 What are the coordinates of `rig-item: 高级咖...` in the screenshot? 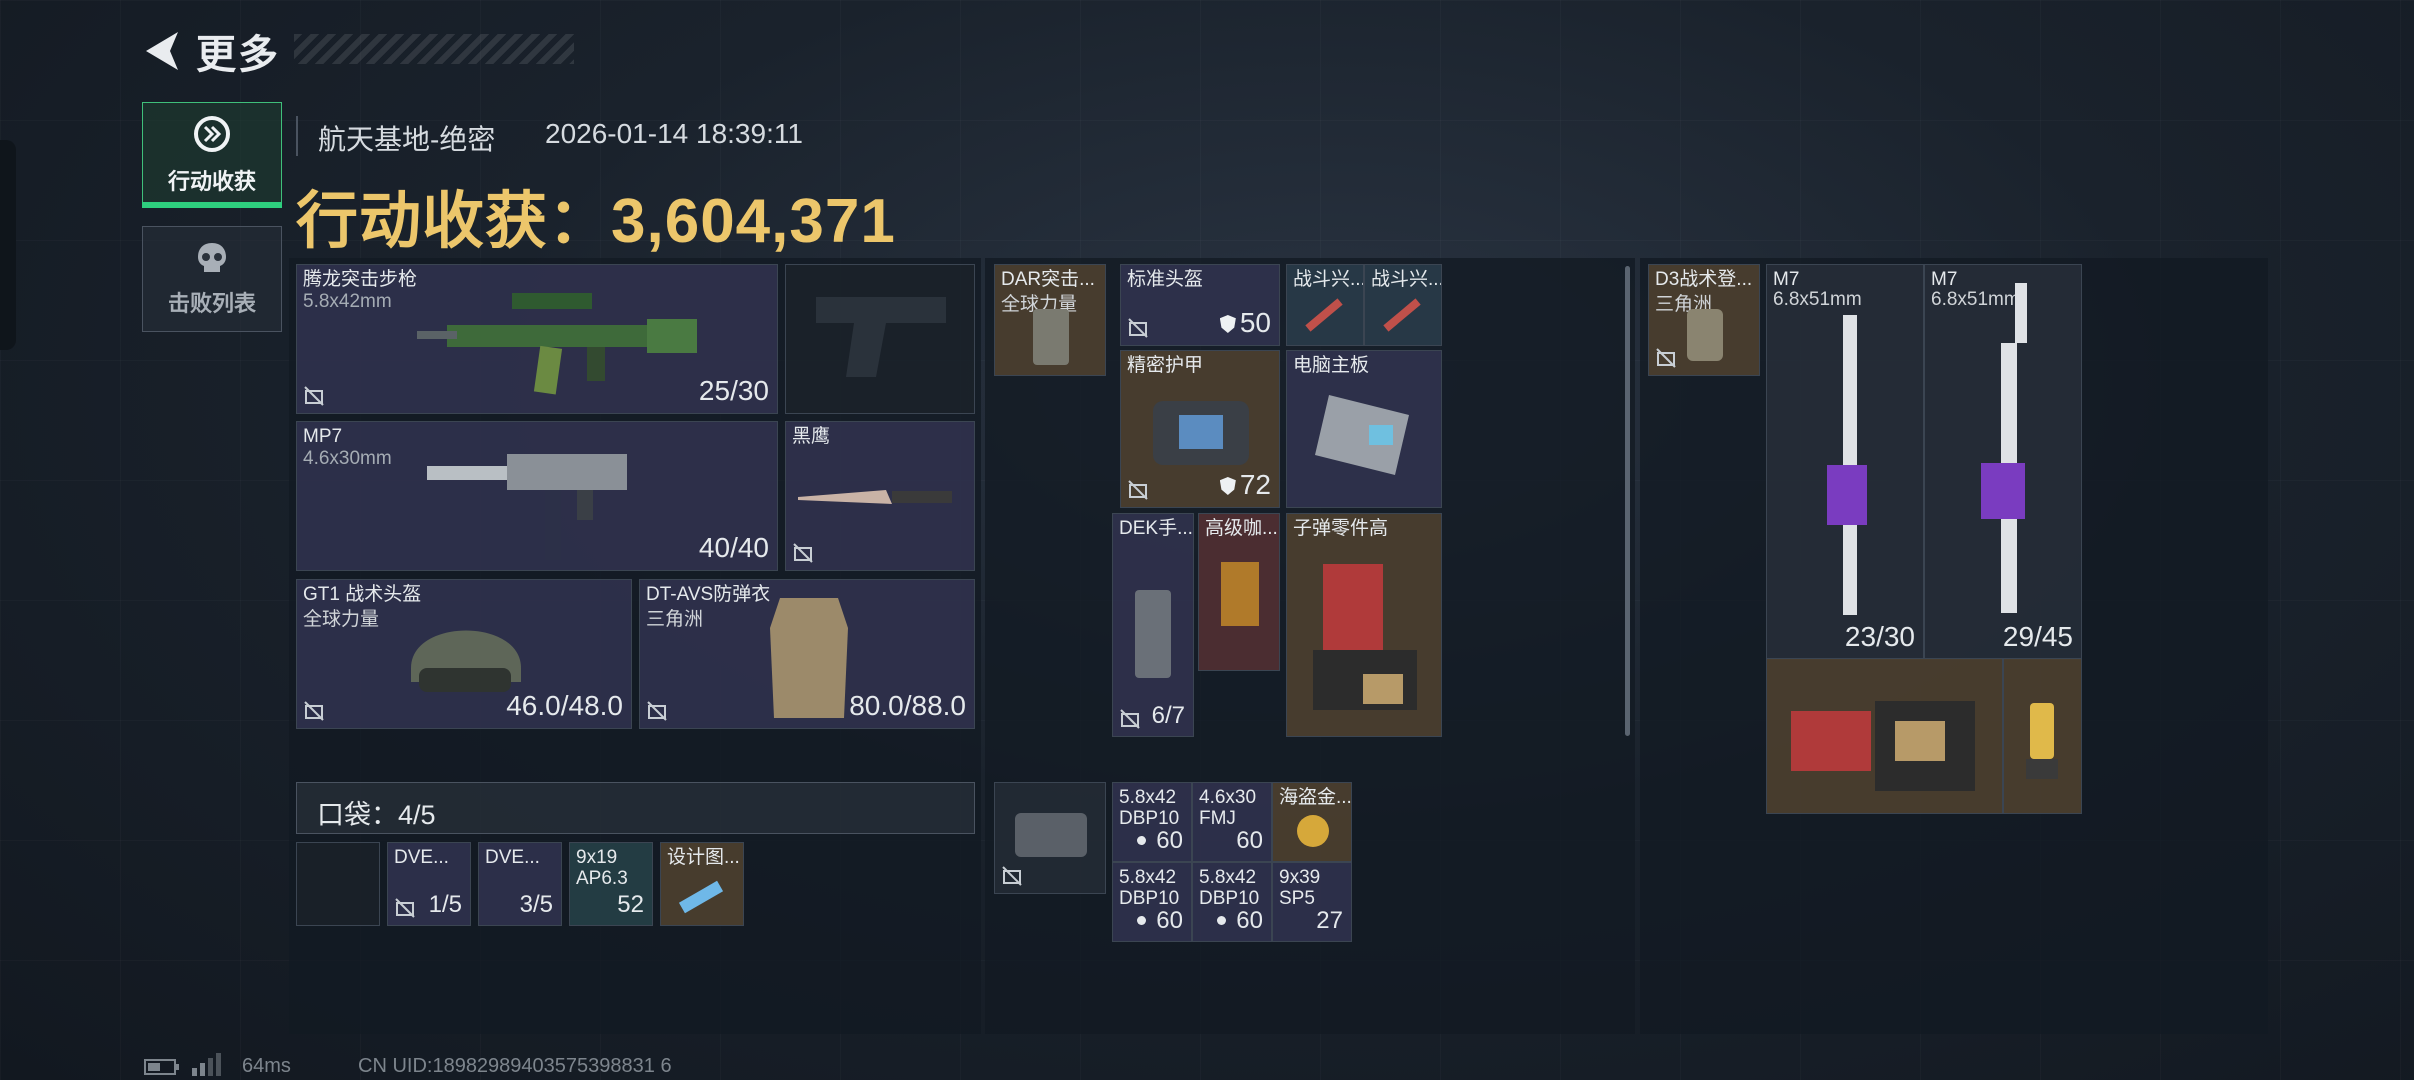 It's located at (1239, 592).